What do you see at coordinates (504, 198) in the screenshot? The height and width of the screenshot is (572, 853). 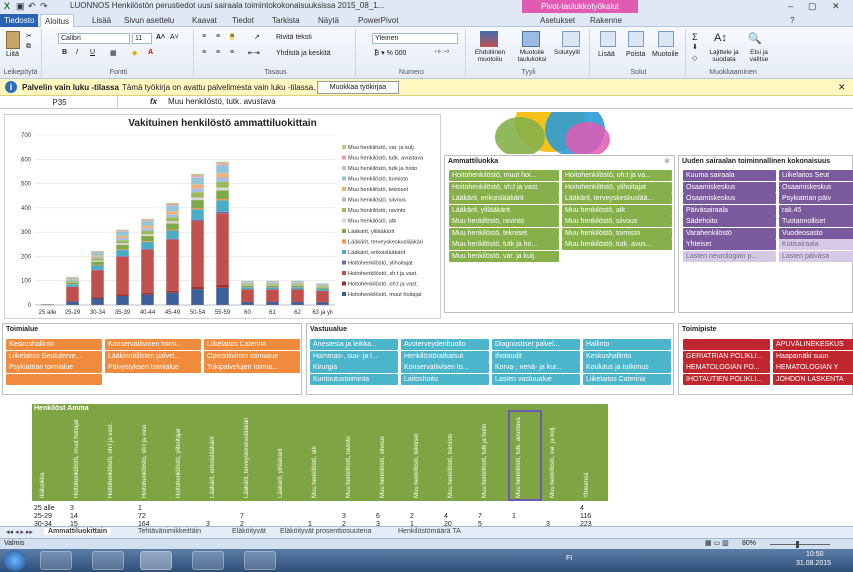 I see `slicer-item: Lääkärit, erikoislääkärit` at bounding box center [504, 198].